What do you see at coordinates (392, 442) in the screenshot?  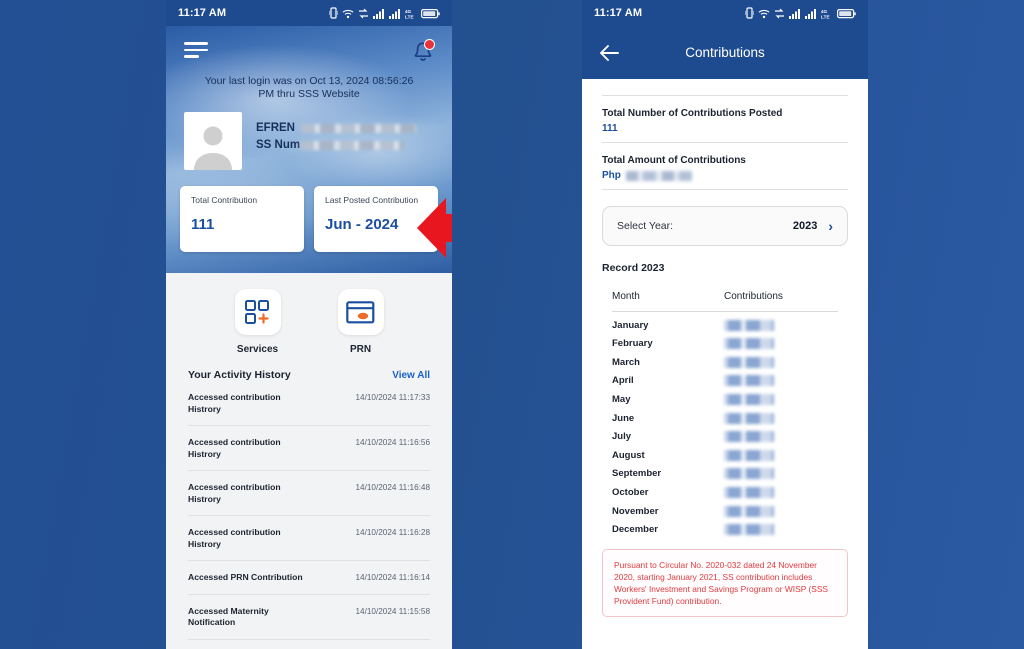 I see `activity-item-time: 14/10/2024 11:16:56` at bounding box center [392, 442].